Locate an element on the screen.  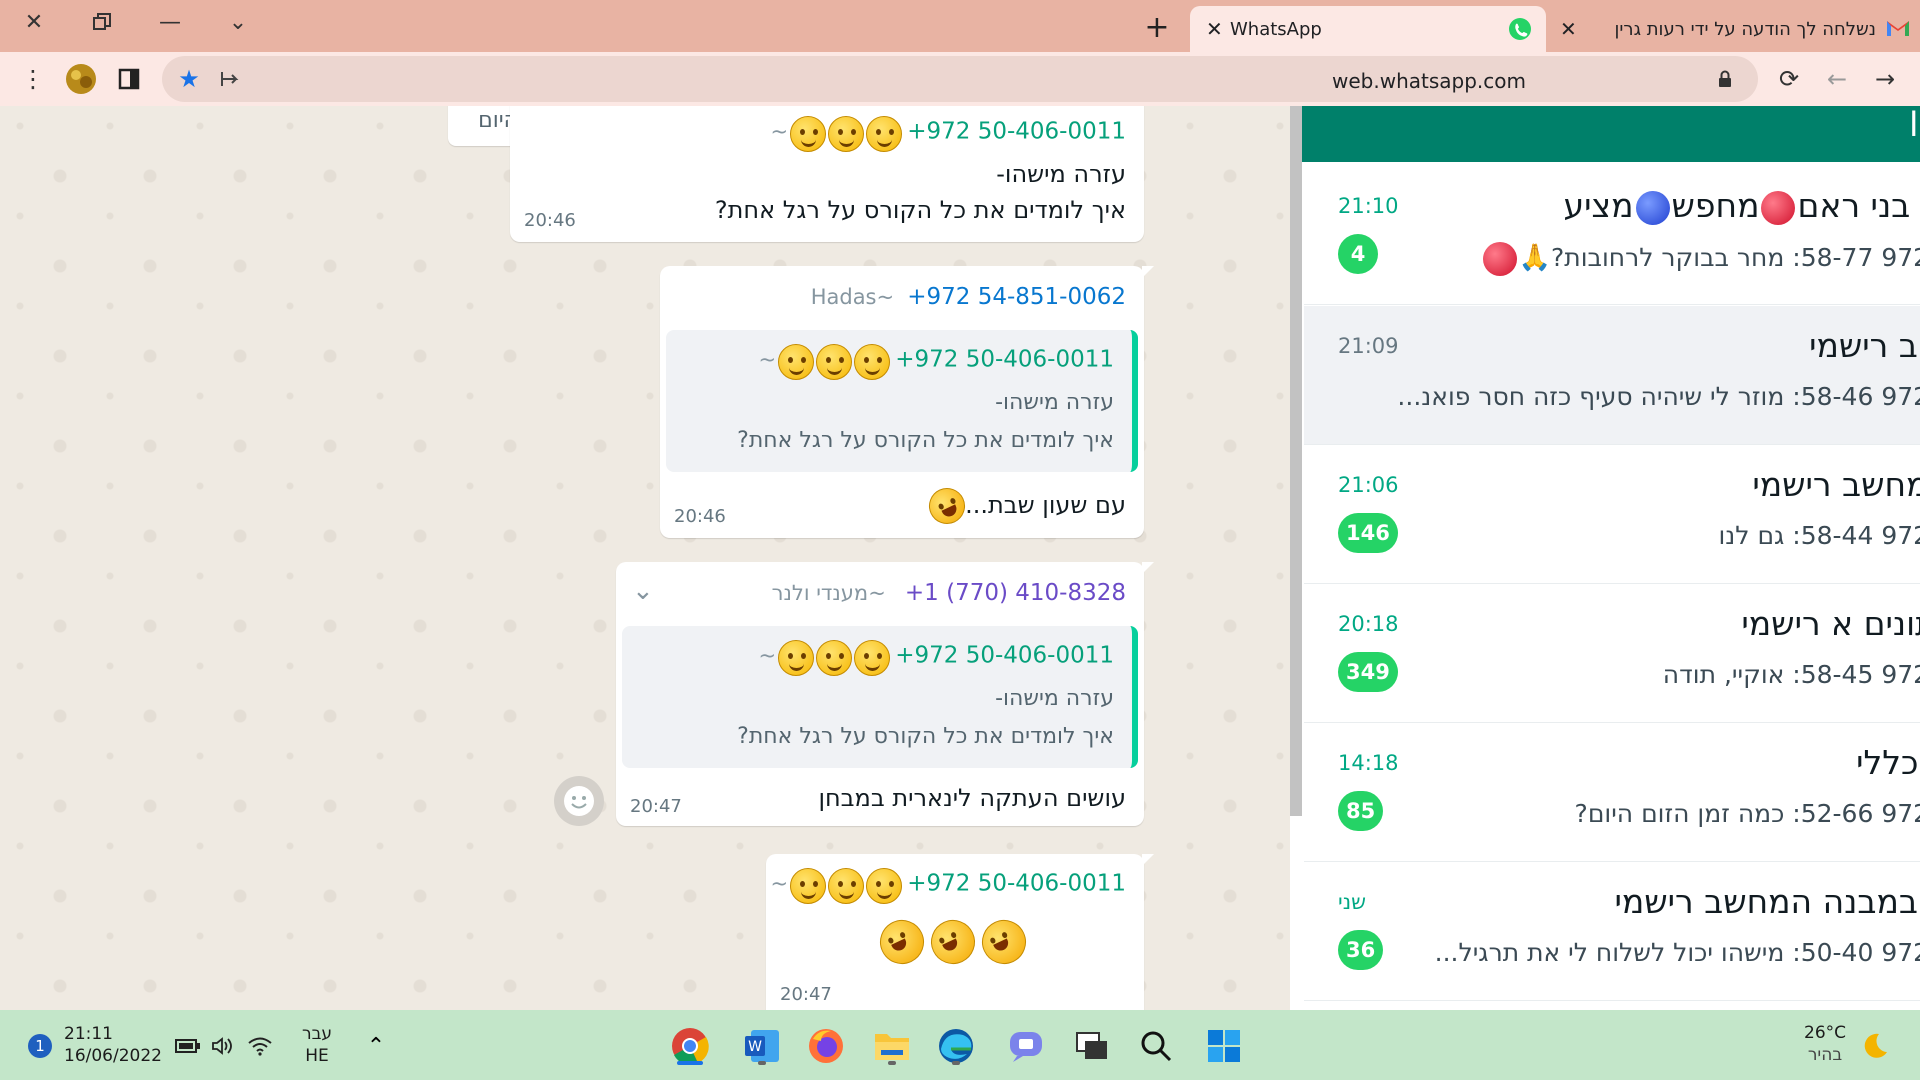
lock-icon is located at coordinates (1725, 79).